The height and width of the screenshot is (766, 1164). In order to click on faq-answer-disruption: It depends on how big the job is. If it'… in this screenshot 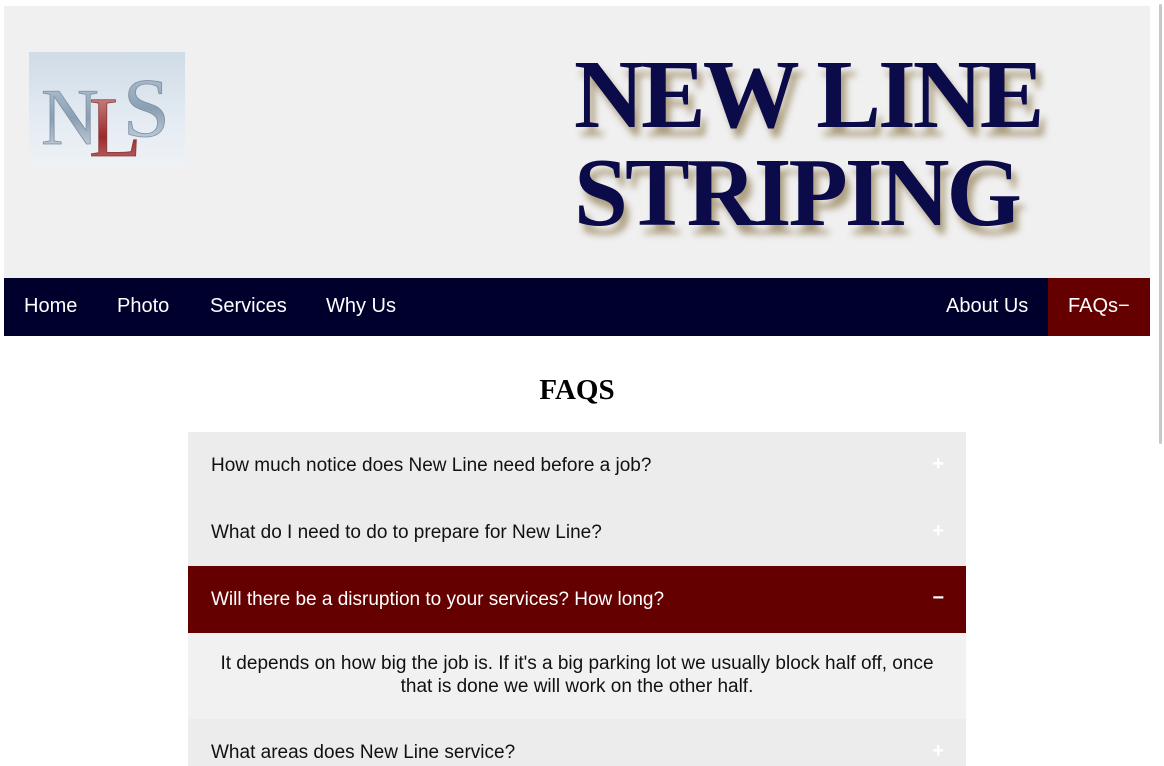, I will do `click(577, 676)`.